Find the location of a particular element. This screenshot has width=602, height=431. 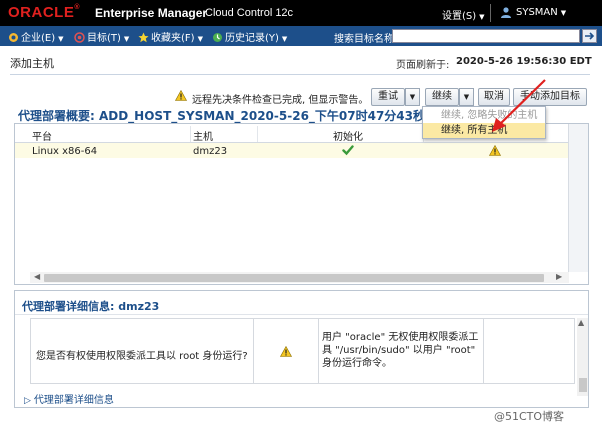

deployment-details-expander: ▷ 代理部署详细信息 is located at coordinates (69, 398).